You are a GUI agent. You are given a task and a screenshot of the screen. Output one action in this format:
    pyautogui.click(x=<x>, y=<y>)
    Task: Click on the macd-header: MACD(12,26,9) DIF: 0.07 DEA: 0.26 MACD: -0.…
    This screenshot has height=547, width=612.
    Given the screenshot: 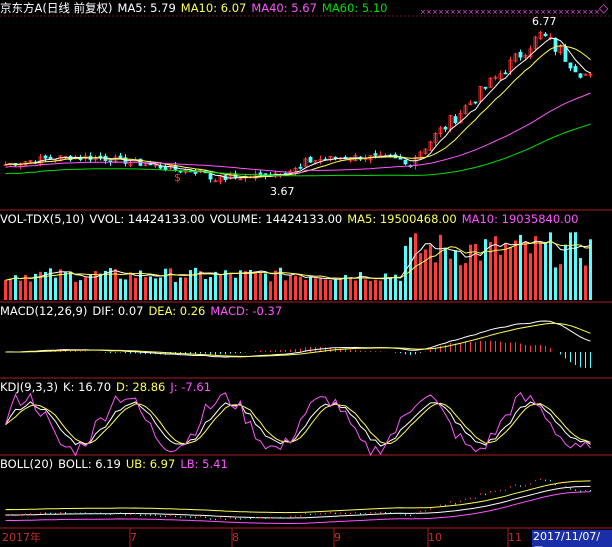 What is the action you would take?
    pyautogui.click(x=143, y=311)
    